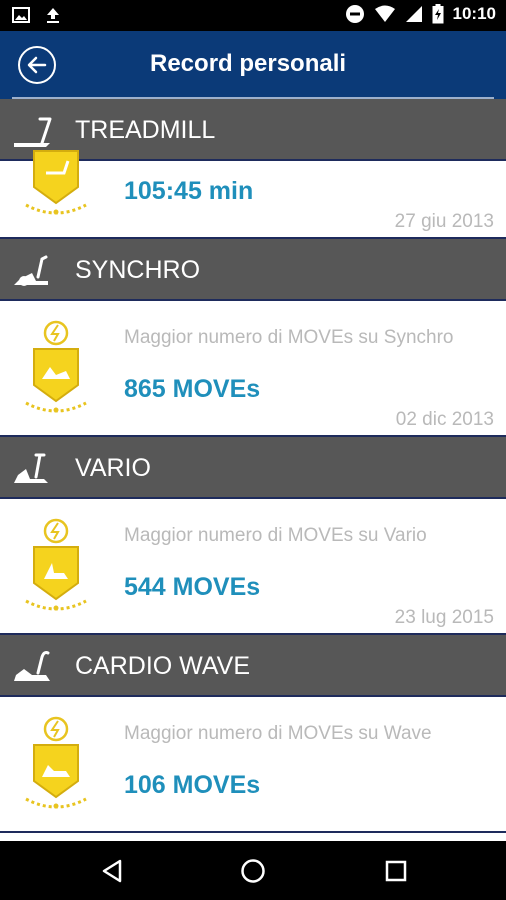  What do you see at coordinates (31, 270) in the screenshot?
I see `synchro-icon` at bounding box center [31, 270].